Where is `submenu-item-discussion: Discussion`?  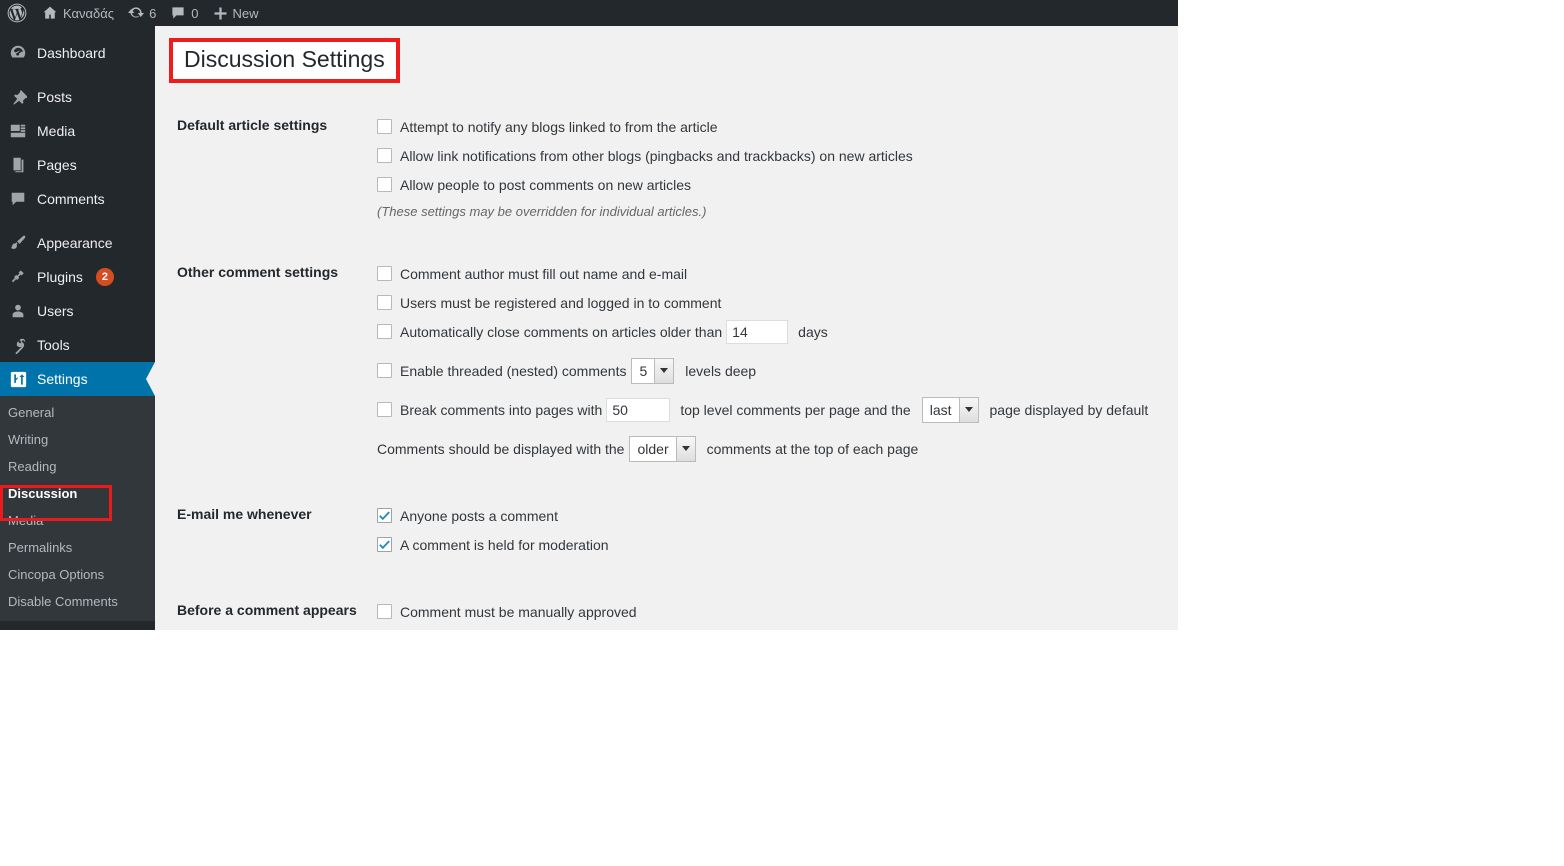 submenu-item-discussion: Discussion is located at coordinates (77, 493).